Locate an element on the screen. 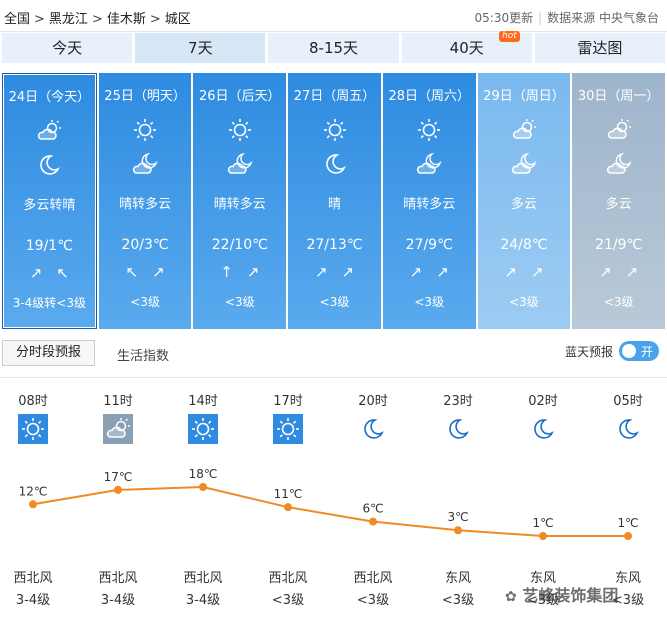 The image size is (667, 618). breadcrumb-item-country: 全国 is located at coordinates (17, 19).